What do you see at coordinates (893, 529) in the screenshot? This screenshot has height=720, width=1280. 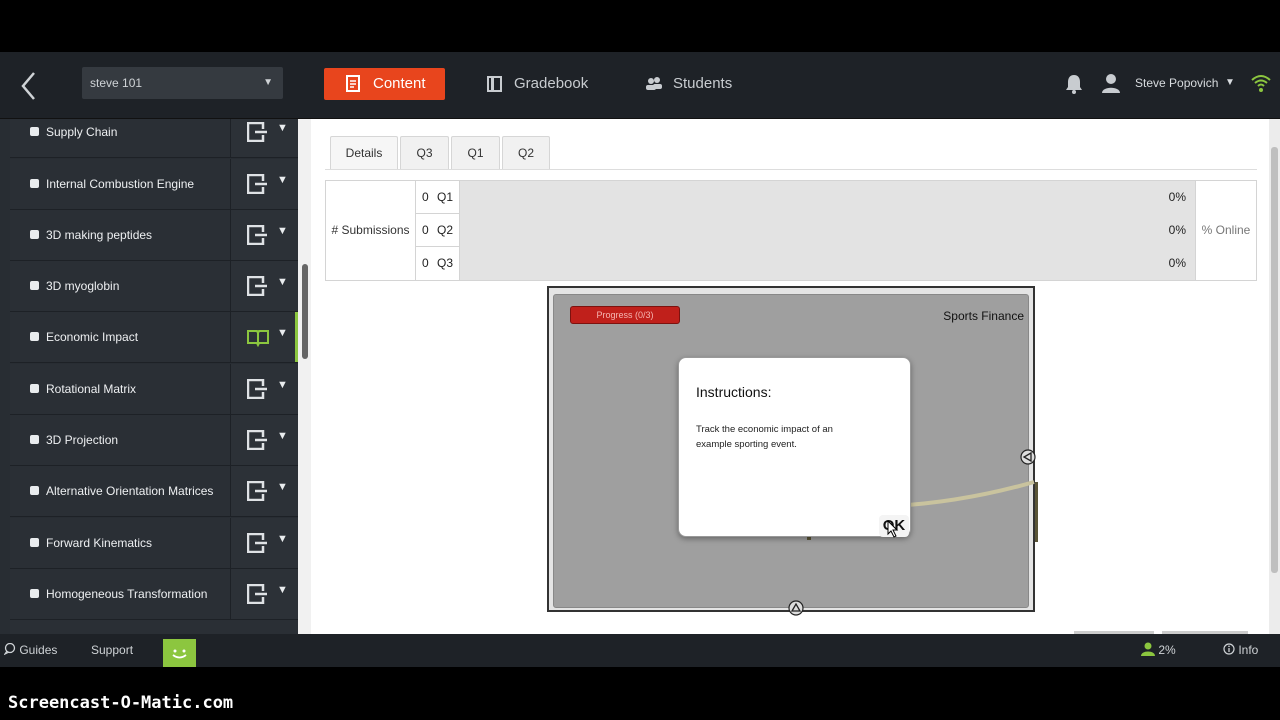 I see `mouse-cursor-icon` at bounding box center [893, 529].